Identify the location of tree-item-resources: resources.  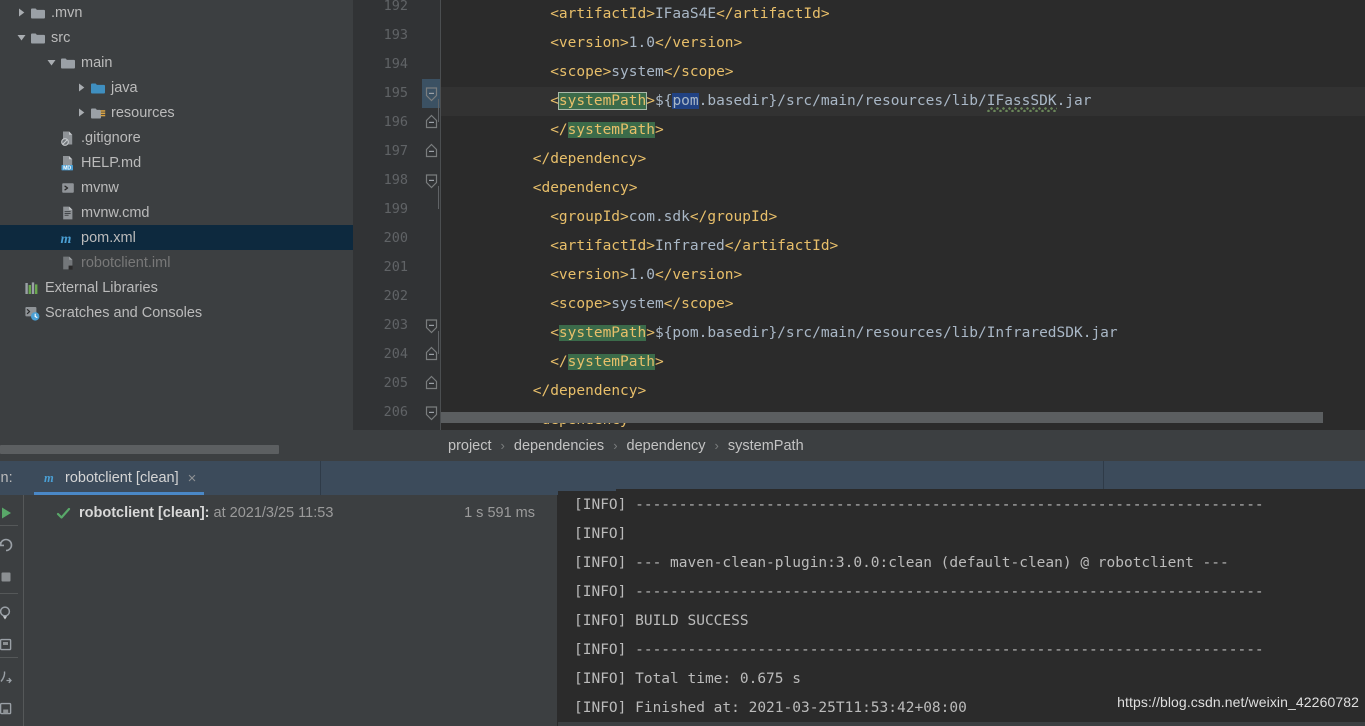
(176, 112).